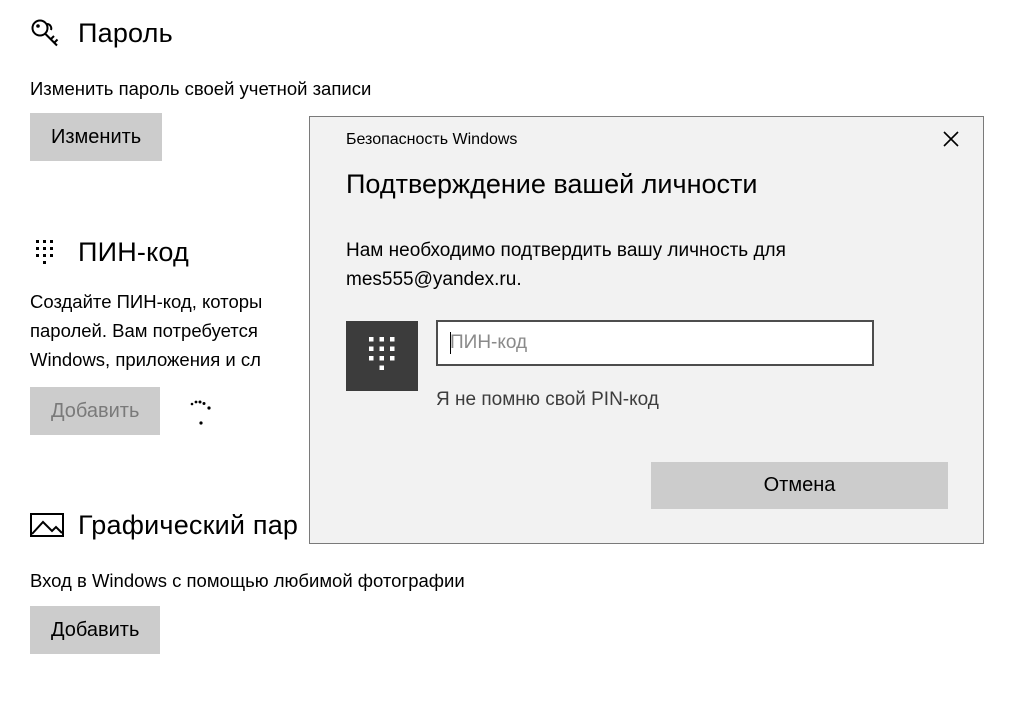 This screenshot has width=1024, height=715. I want to click on add-pin-button: Добавить, so click(95, 411).